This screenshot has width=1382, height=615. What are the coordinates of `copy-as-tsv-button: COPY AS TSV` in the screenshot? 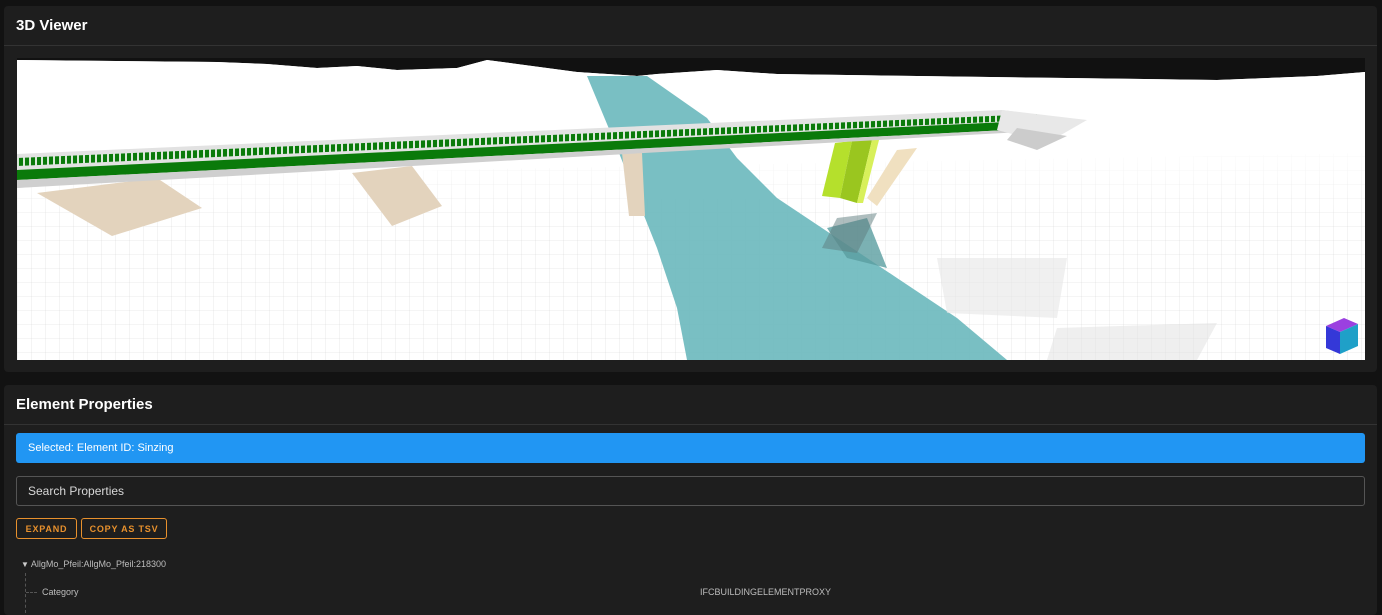 It's located at (124, 528).